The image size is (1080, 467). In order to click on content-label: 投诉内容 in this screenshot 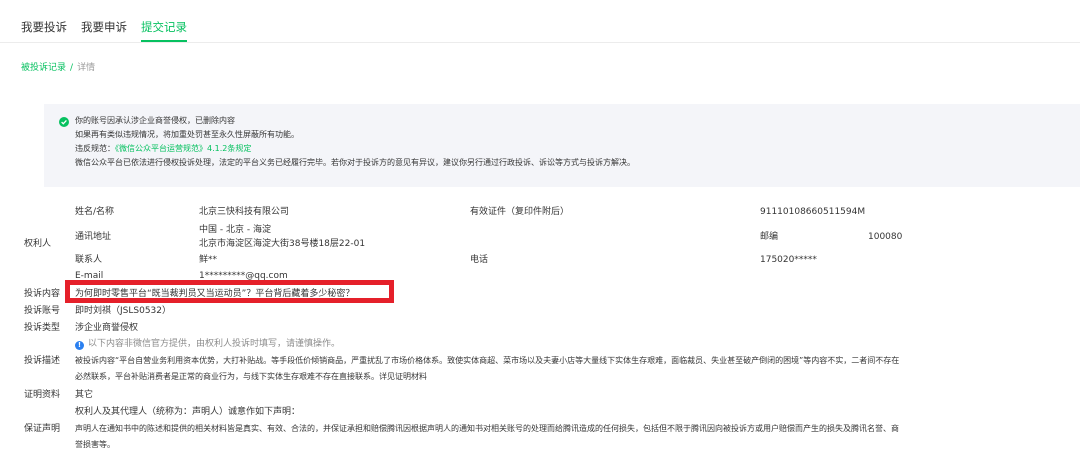, I will do `click(42, 294)`.